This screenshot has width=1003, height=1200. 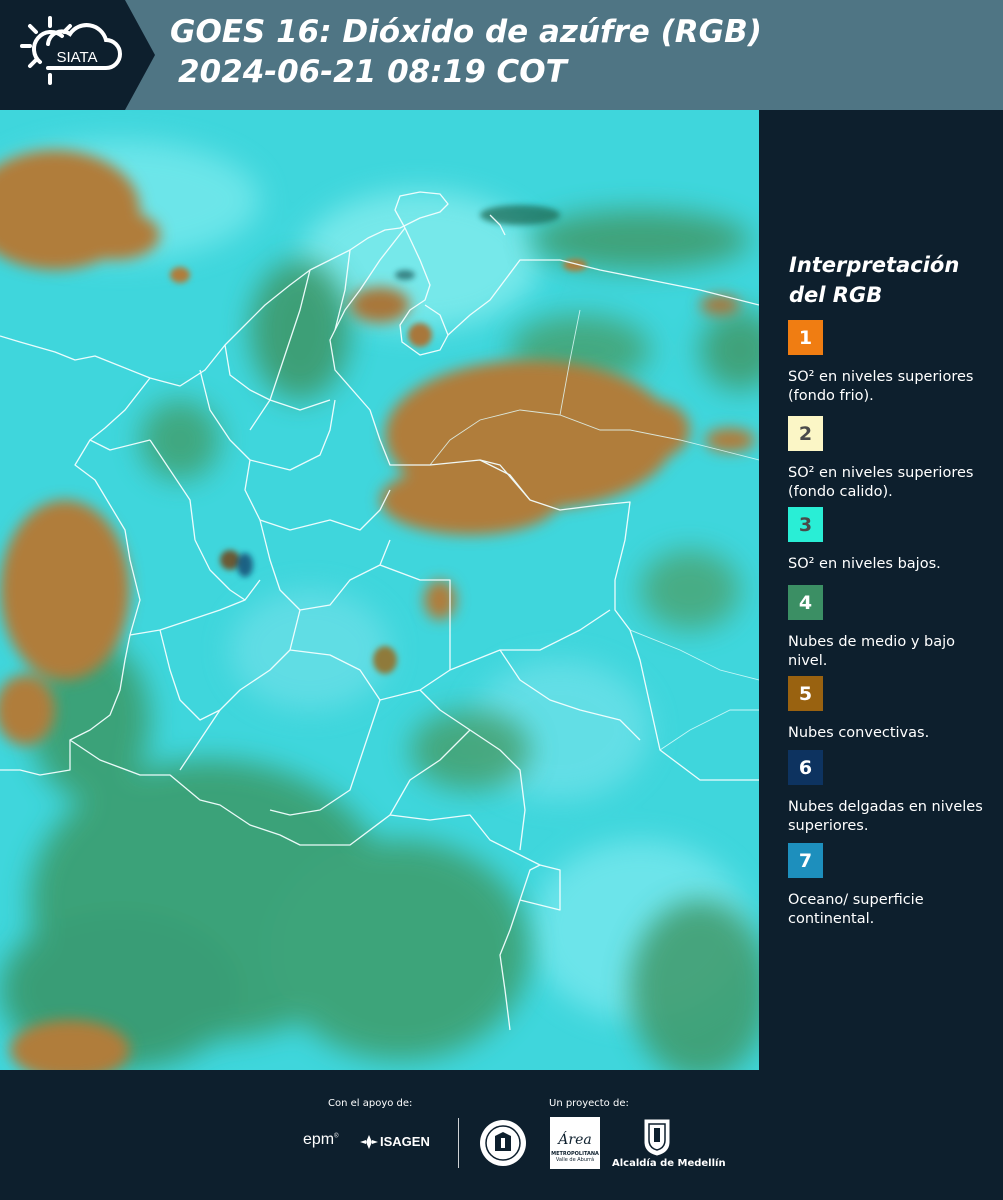 I want to click on legend-swatch-7: 7, so click(x=805, y=860).